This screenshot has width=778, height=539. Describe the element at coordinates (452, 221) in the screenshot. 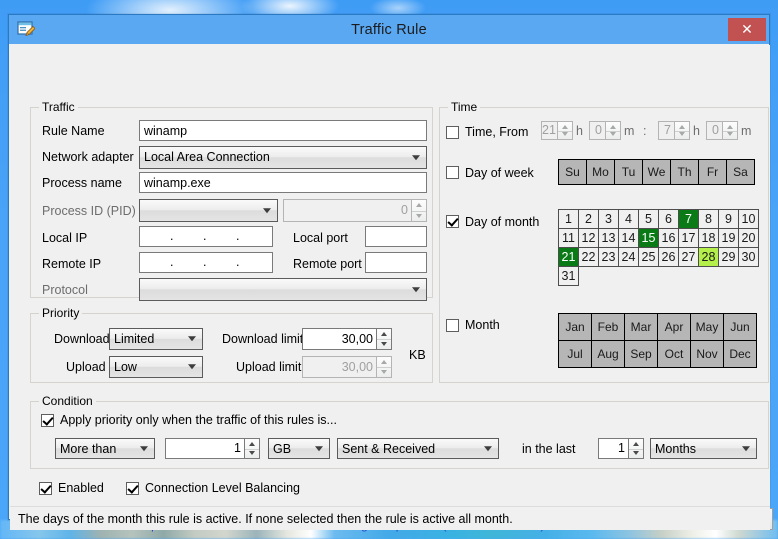

I see `day-of-month-checkbox` at that location.